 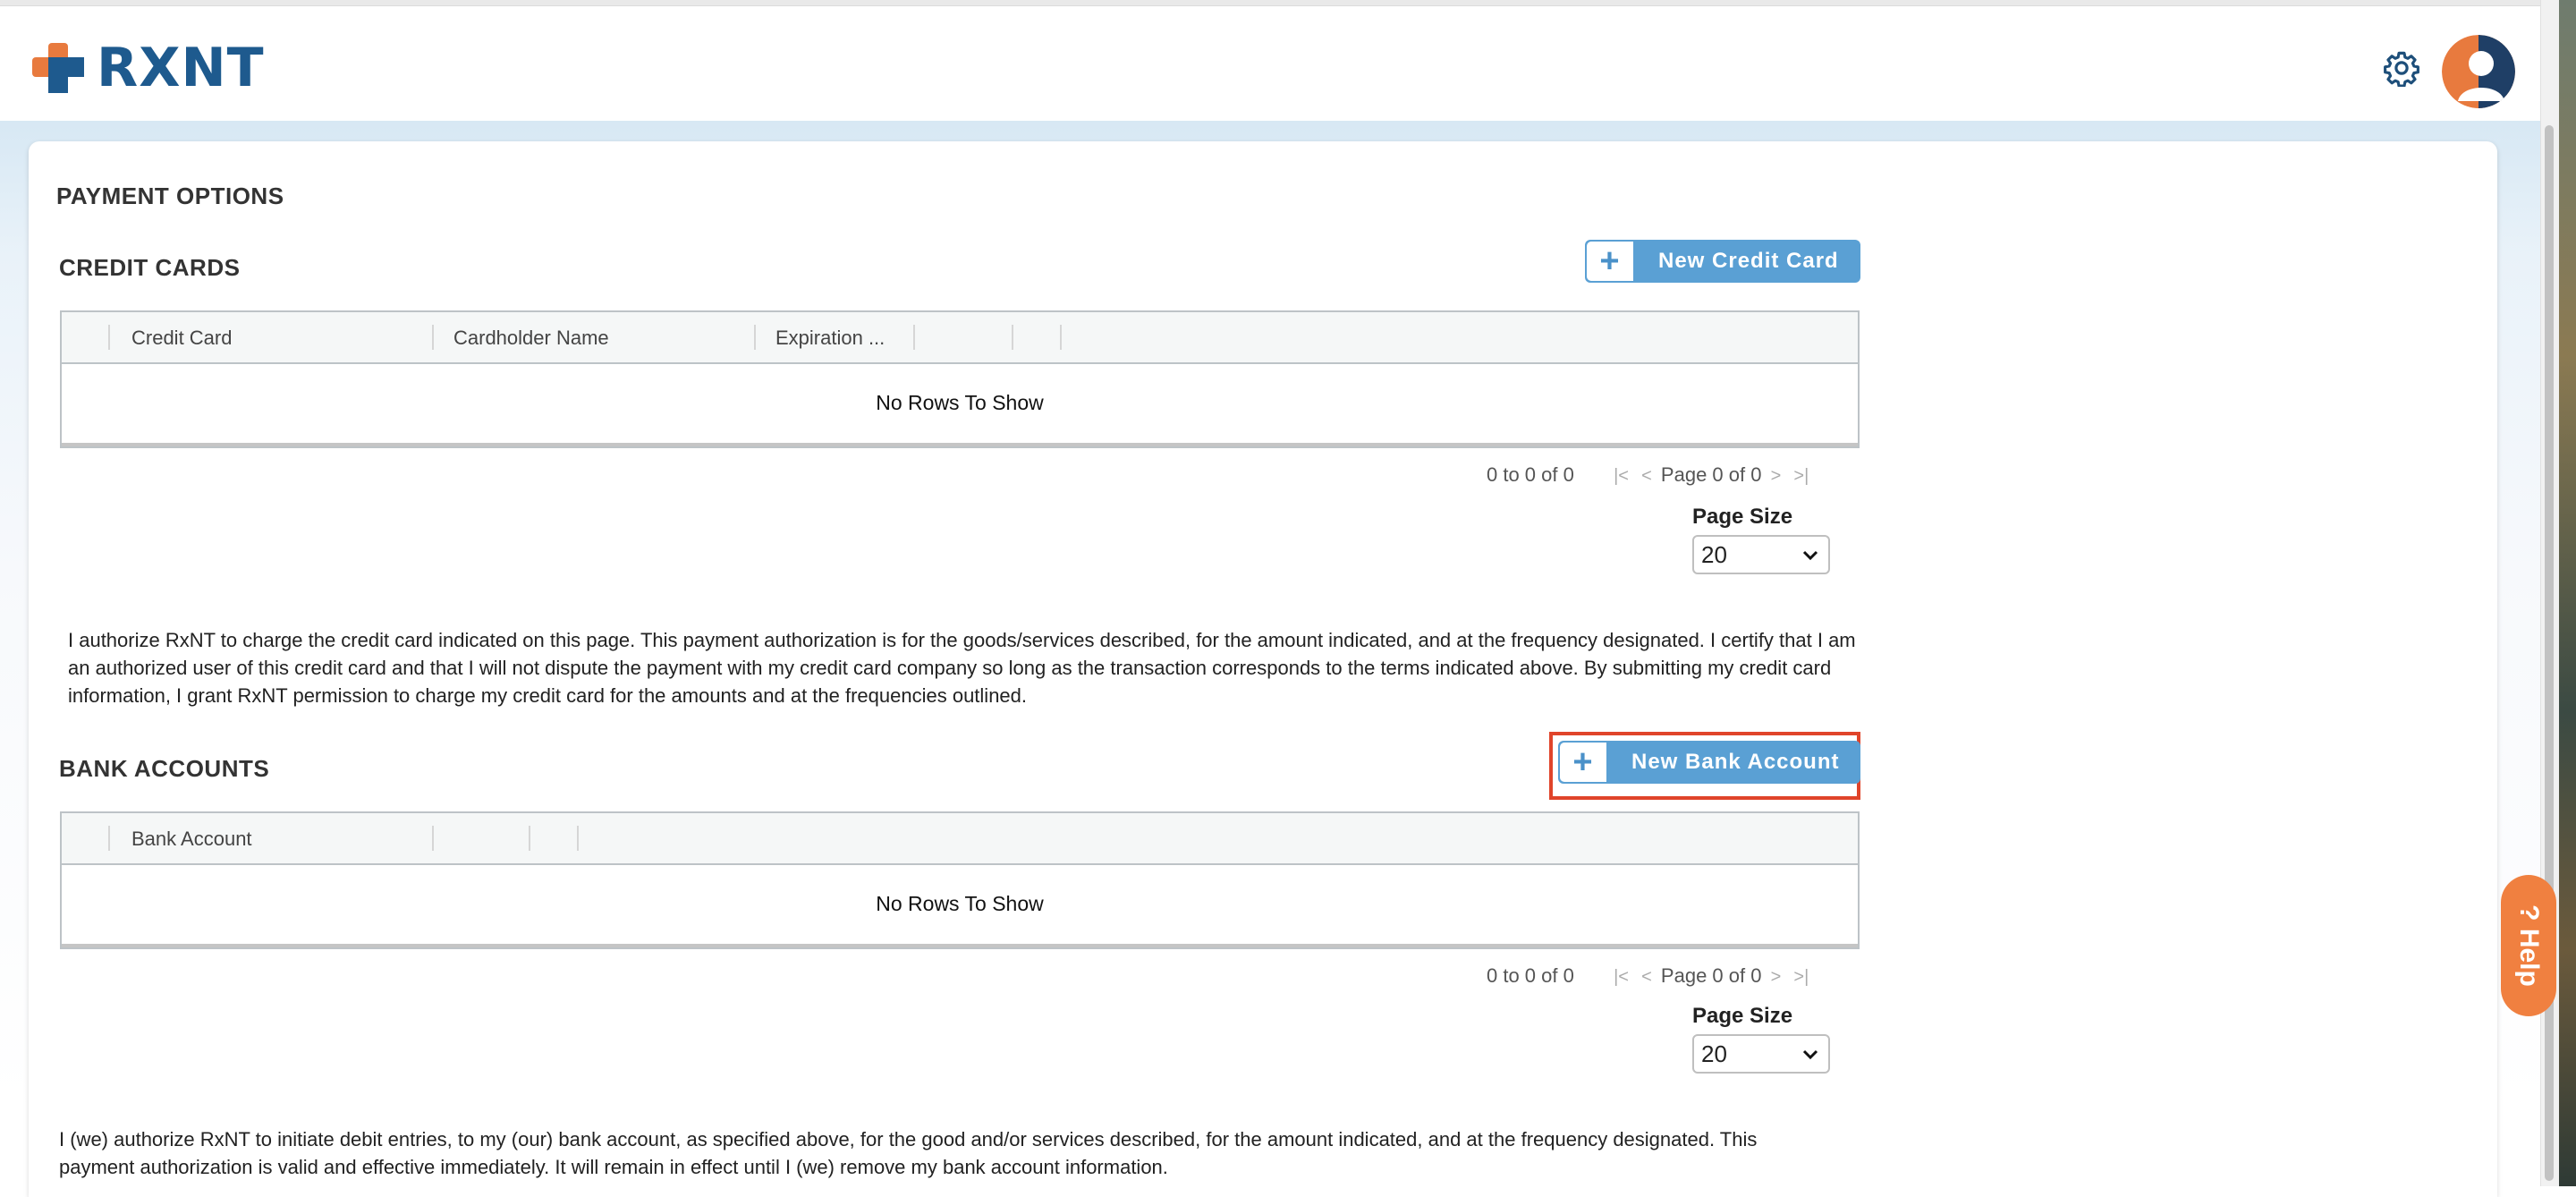 I want to click on credit-cards-pager: 0 to 0 of 0 |< < Page 0 of 0 > >|, so click(x=1649, y=475).